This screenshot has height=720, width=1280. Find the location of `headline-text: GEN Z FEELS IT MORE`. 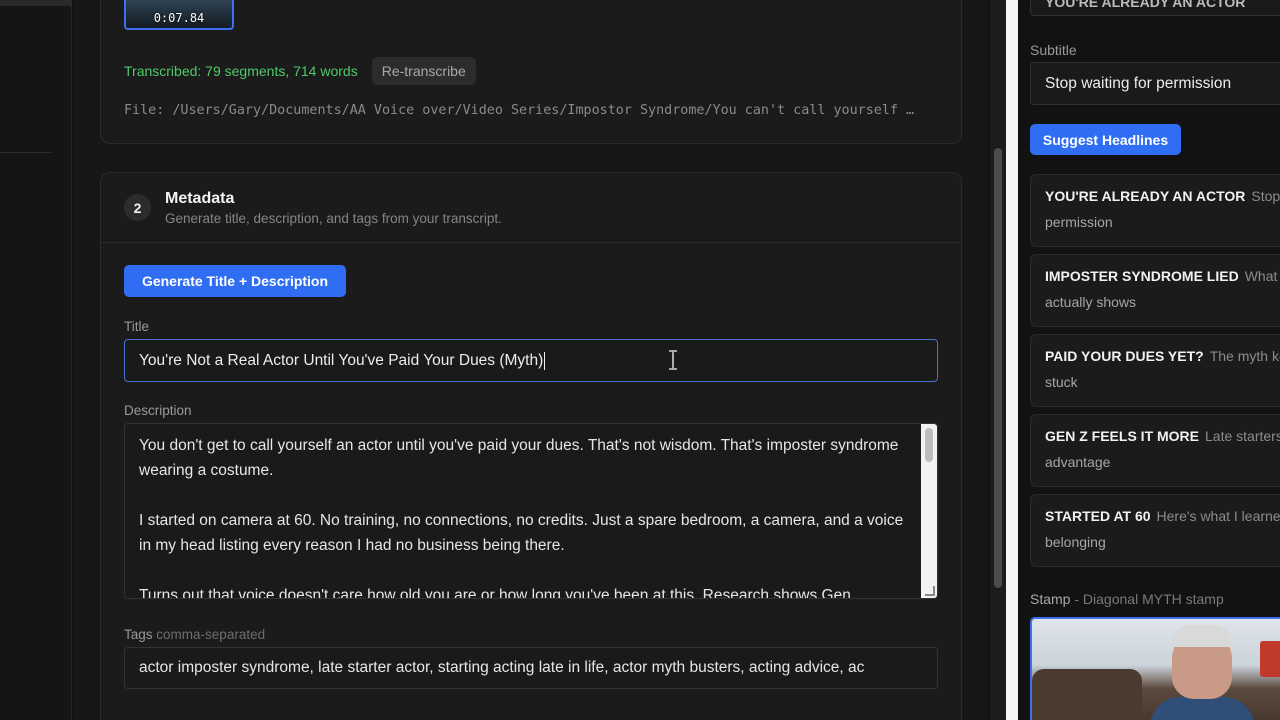

headline-text: GEN Z FEELS IT MORE is located at coordinates (1122, 436).